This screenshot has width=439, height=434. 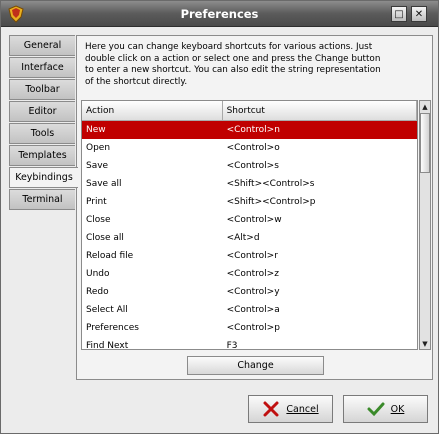 What do you see at coordinates (42, 67) in the screenshot?
I see `tab-interface: Interface` at bounding box center [42, 67].